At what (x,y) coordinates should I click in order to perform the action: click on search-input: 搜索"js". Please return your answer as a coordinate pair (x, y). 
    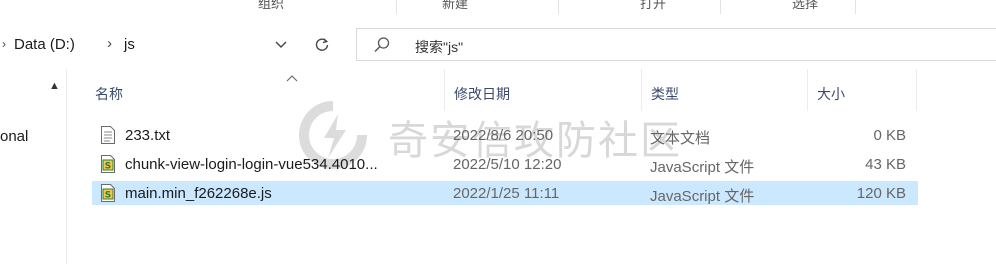
    Looking at the image, I should click on (439, 47).